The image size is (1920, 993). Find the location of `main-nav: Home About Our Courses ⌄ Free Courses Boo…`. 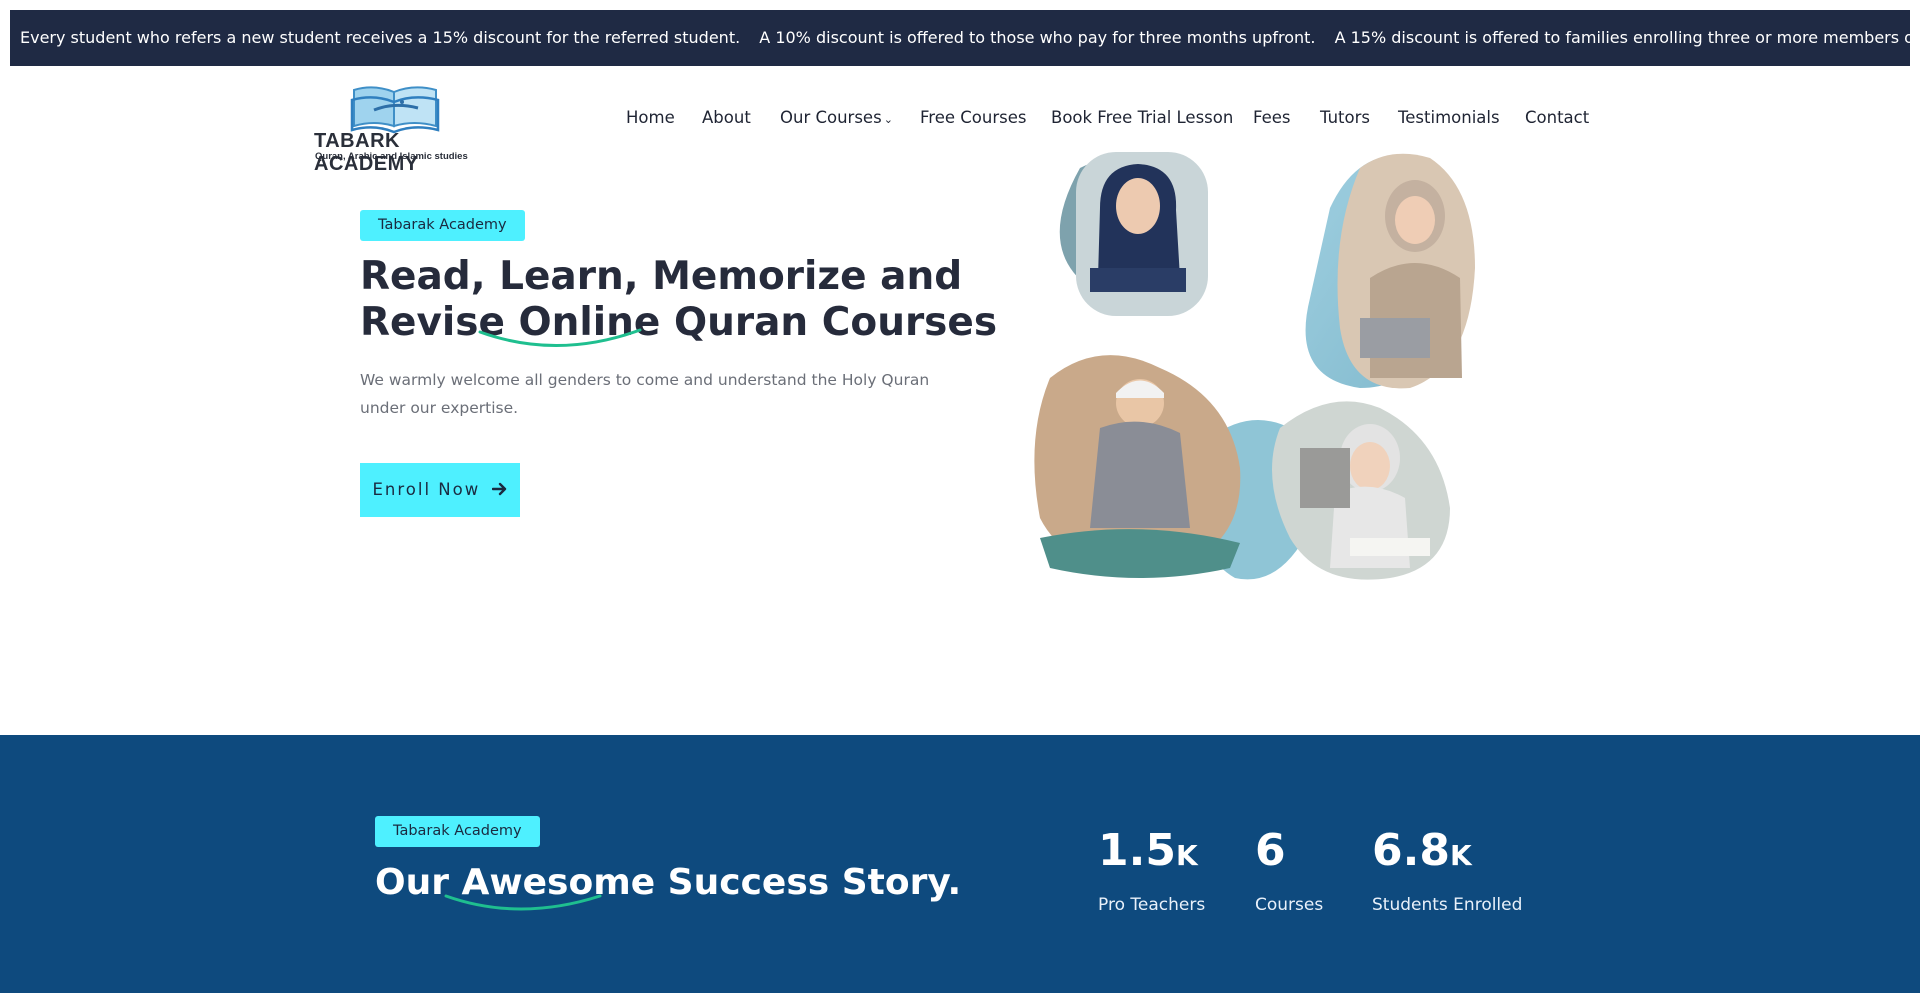

main-nav: Home About Our Courses ⌄ Free Courses Boo… is located at coordinates (960, 121).